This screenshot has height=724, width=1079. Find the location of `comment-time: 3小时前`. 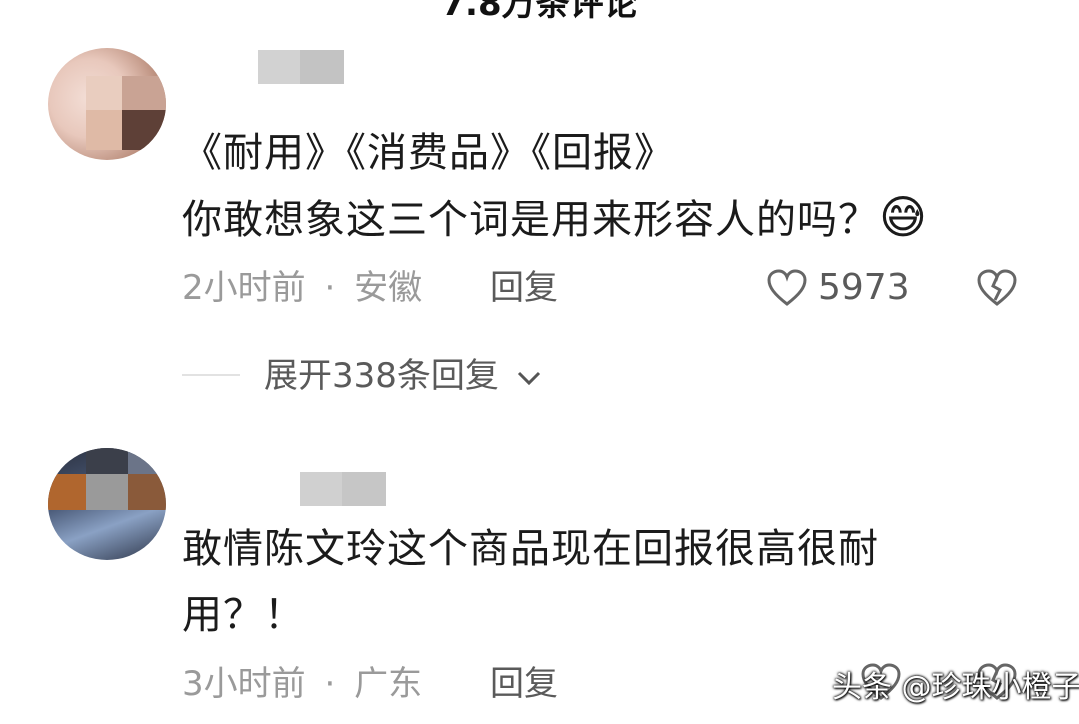

comment-time: 3小时前 is located at coordinates (244, 684).